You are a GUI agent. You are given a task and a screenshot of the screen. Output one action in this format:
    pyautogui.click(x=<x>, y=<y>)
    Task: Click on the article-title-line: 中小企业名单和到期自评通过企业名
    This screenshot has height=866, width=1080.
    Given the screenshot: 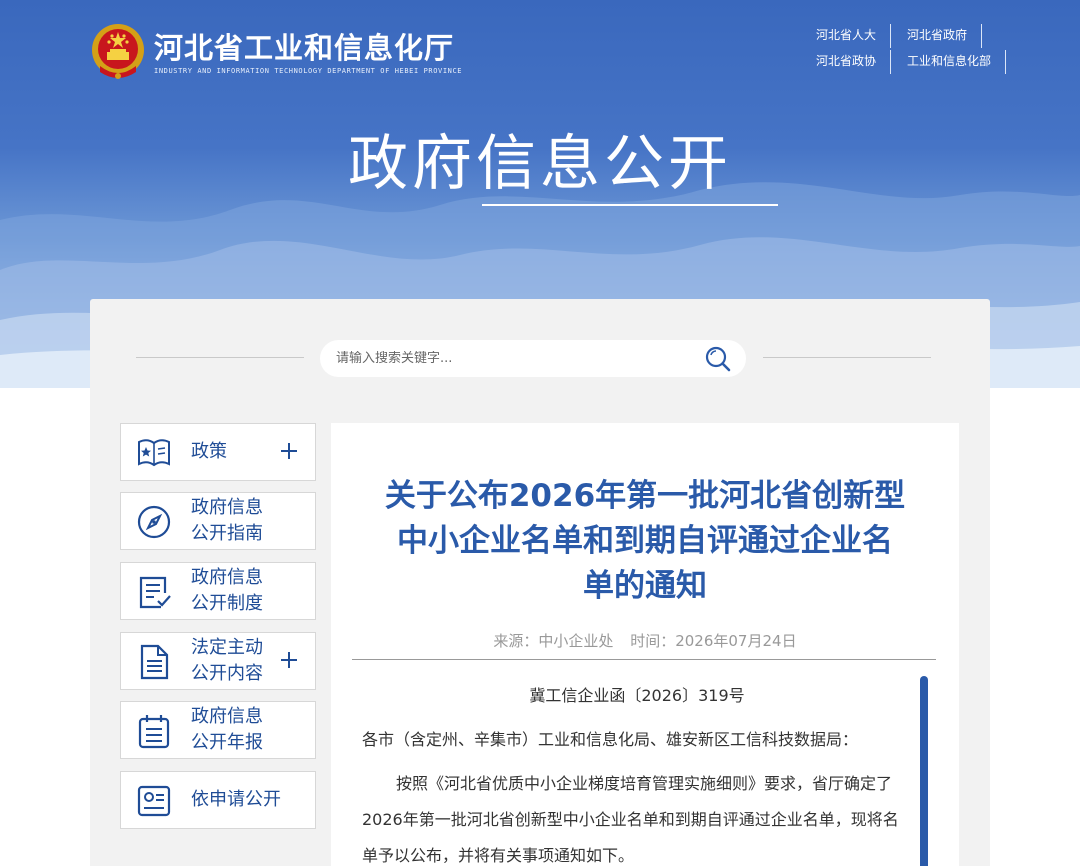 What is the action you would take?
    pyautogui.click(x=645, y=541)
    